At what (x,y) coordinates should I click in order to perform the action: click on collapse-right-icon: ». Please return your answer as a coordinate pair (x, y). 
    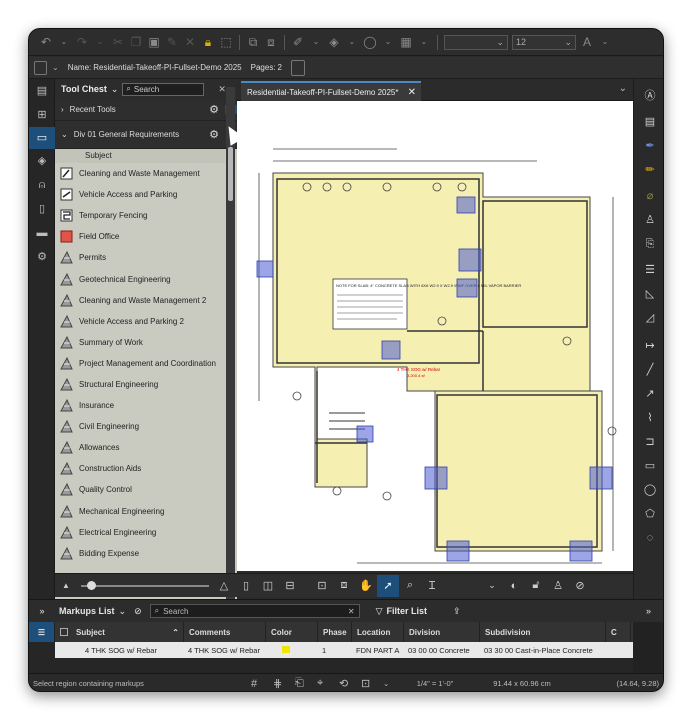
    Looking at the image, I should click on (648, 611).